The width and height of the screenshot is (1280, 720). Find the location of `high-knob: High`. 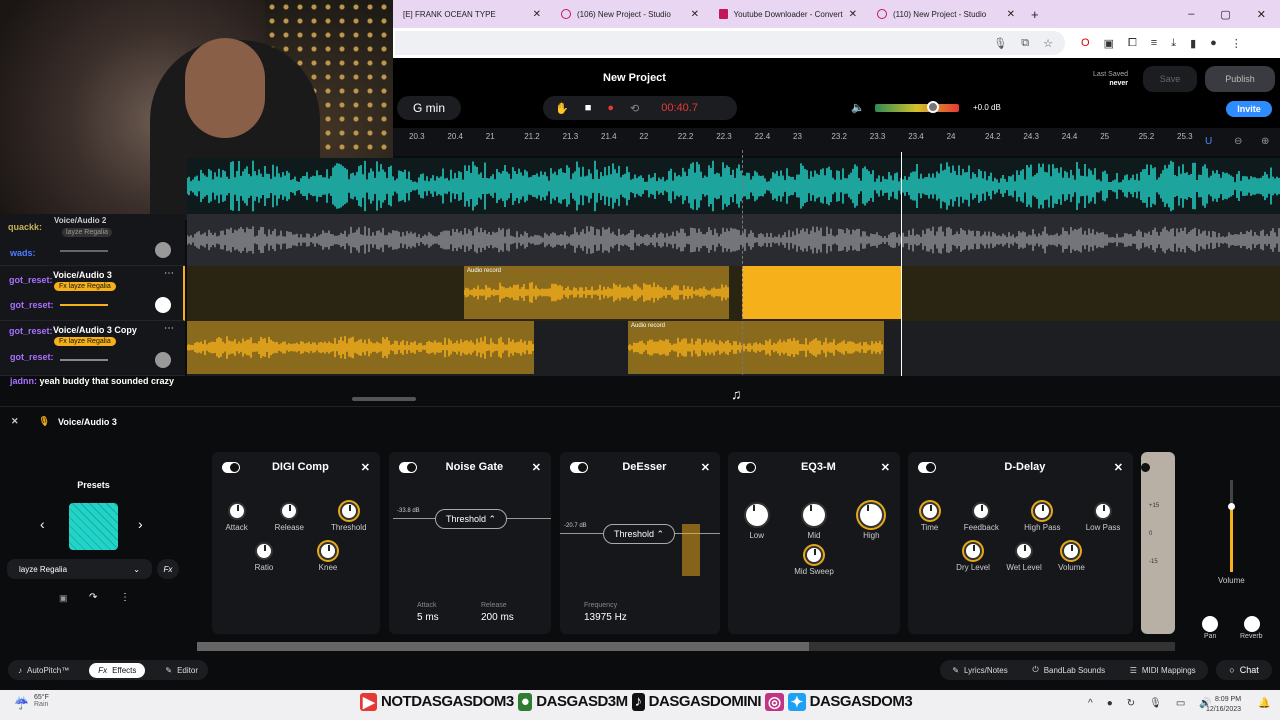

high-knob: High is located at coordinates (871, 521).